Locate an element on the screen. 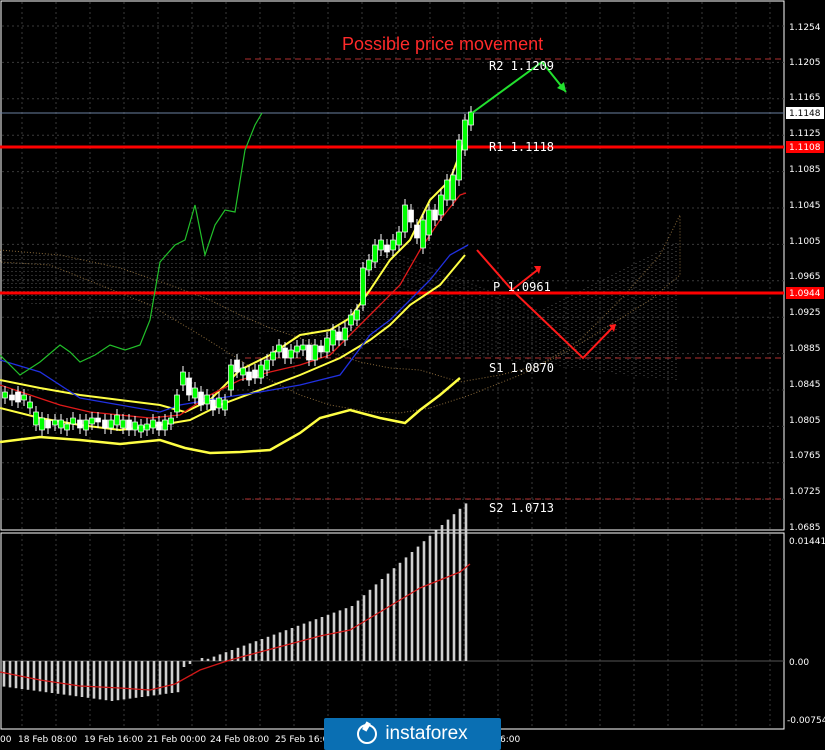 This screenshot has width=825, height=750. time-tick-label: 00 is located at coordinates (6, 740).